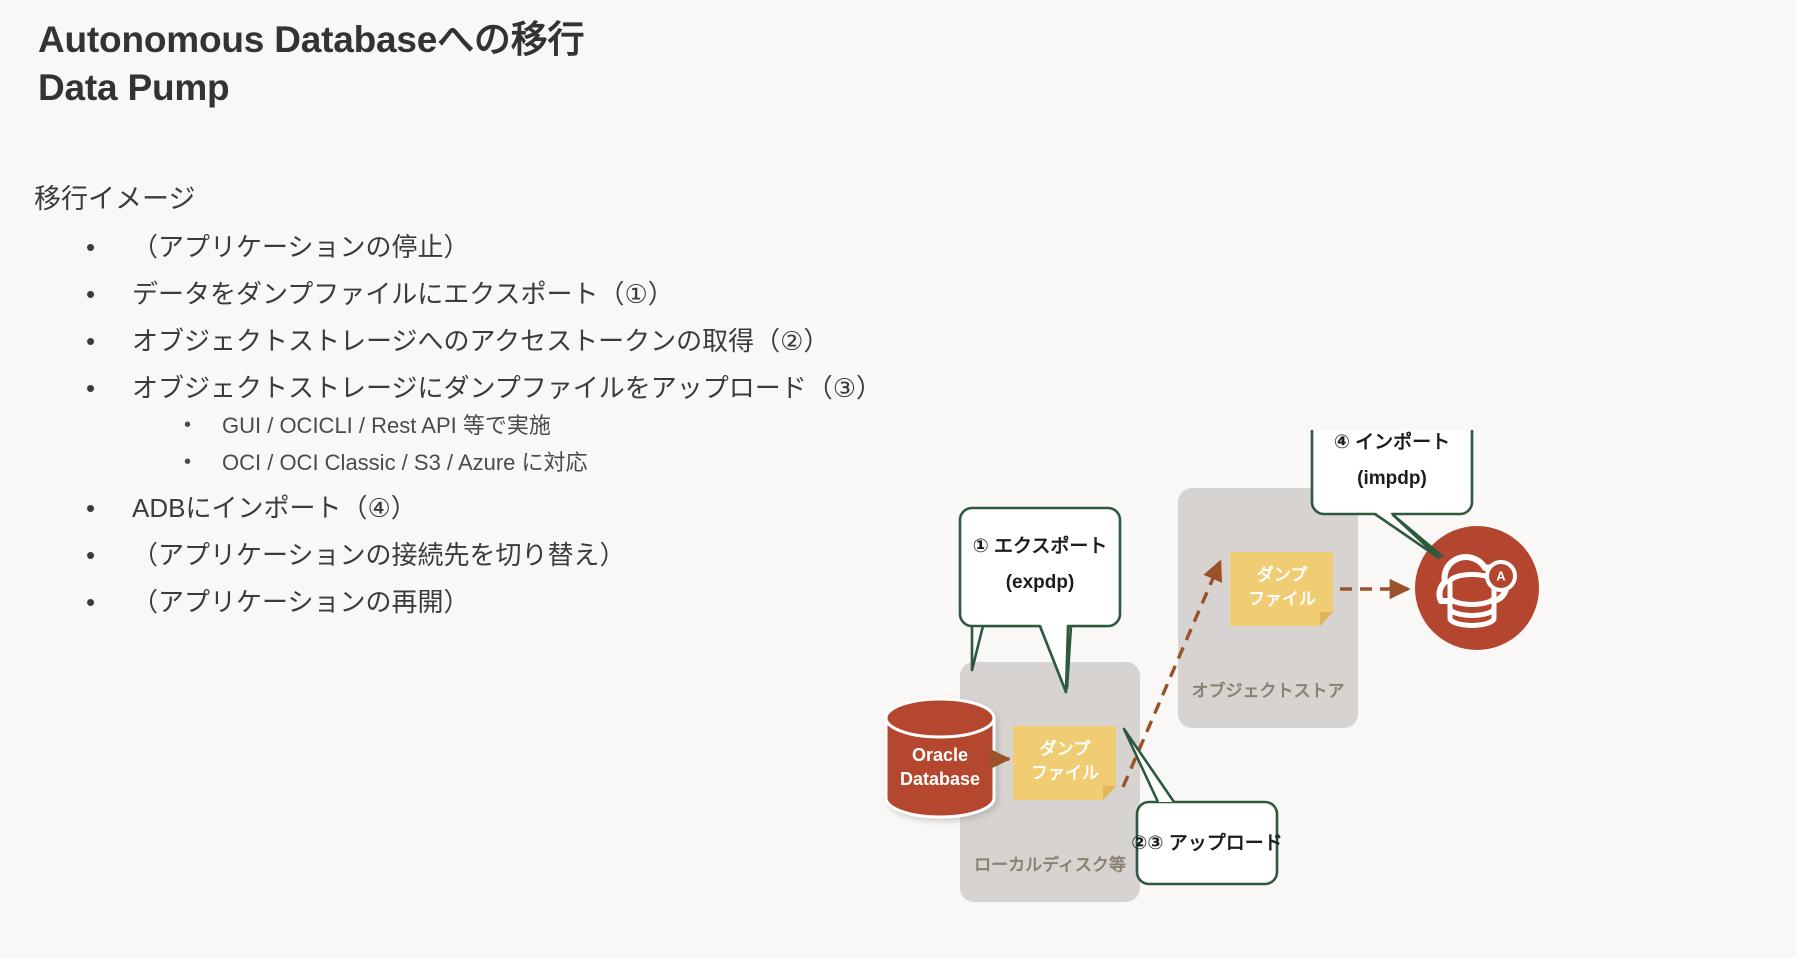  I want to click on callout-import-line1: ④ インポート, so click(1392, 441).